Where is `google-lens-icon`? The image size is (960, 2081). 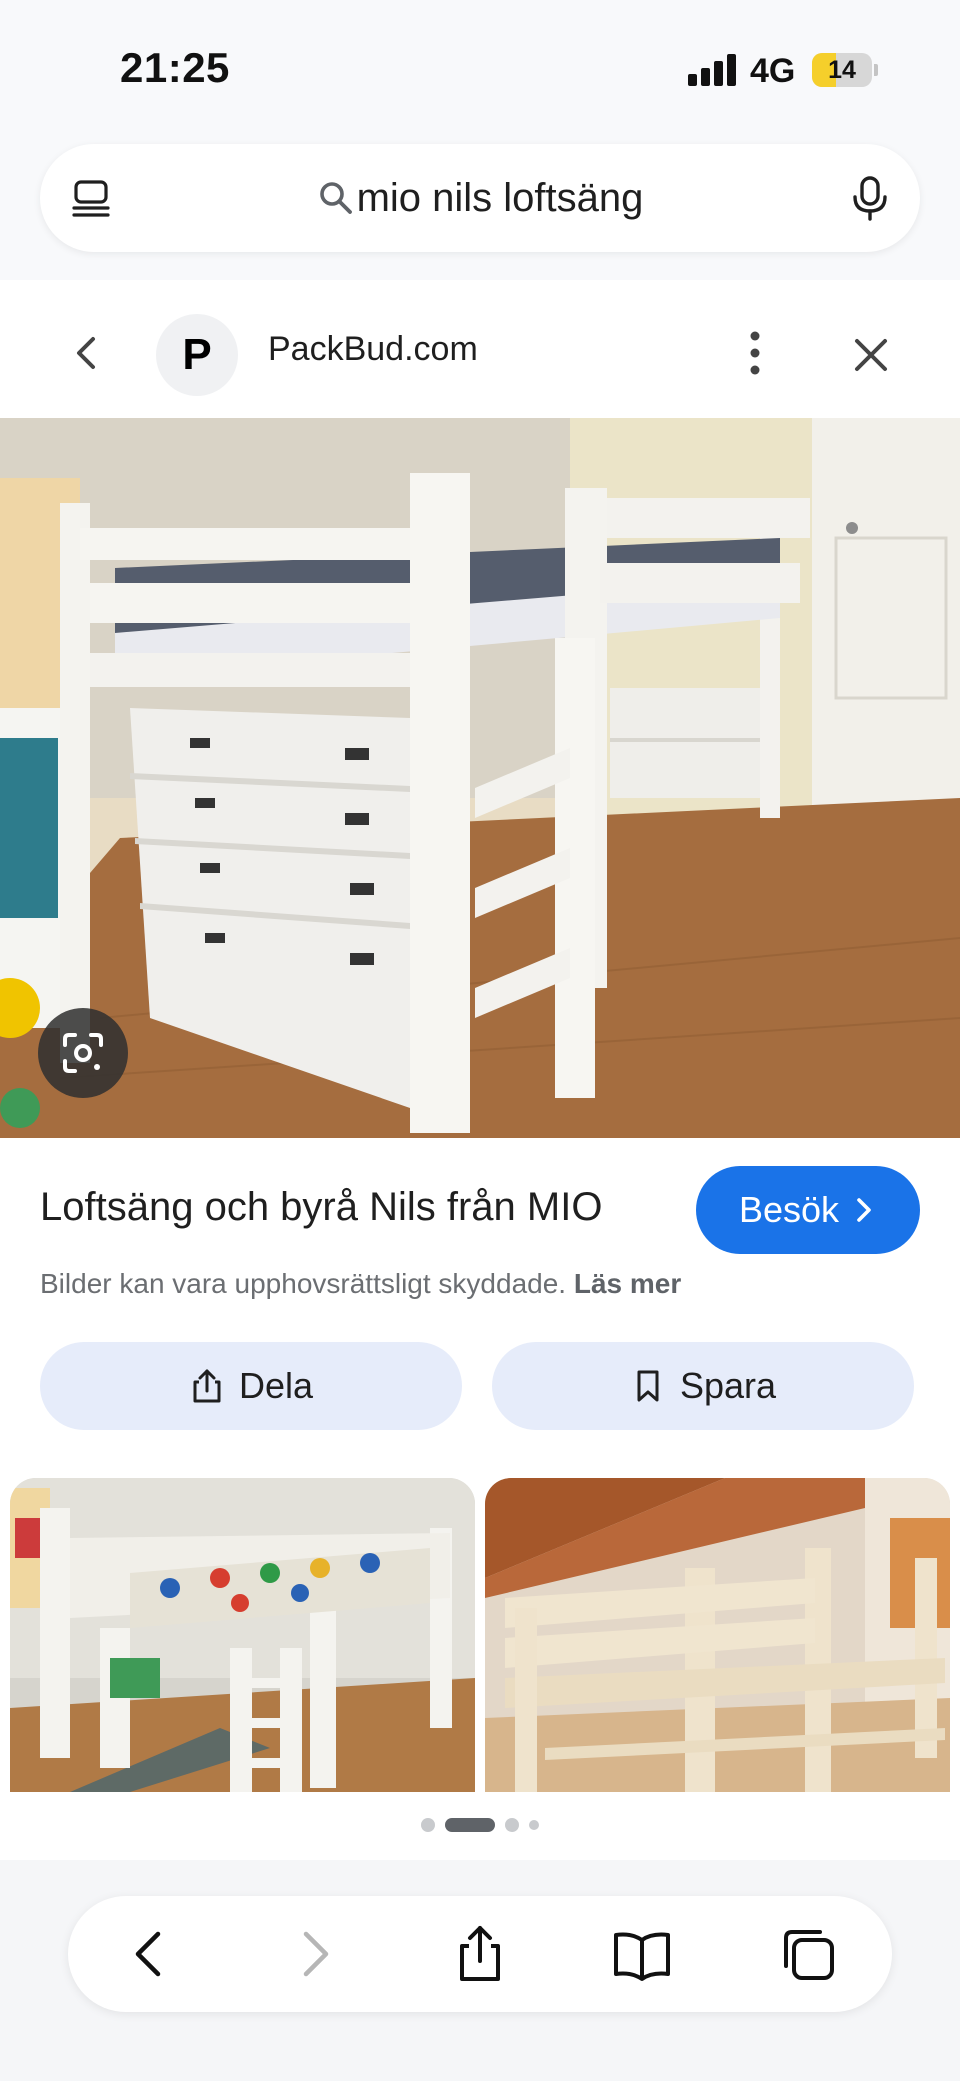 google-lens-icon is located at coordinates (83, 1053).